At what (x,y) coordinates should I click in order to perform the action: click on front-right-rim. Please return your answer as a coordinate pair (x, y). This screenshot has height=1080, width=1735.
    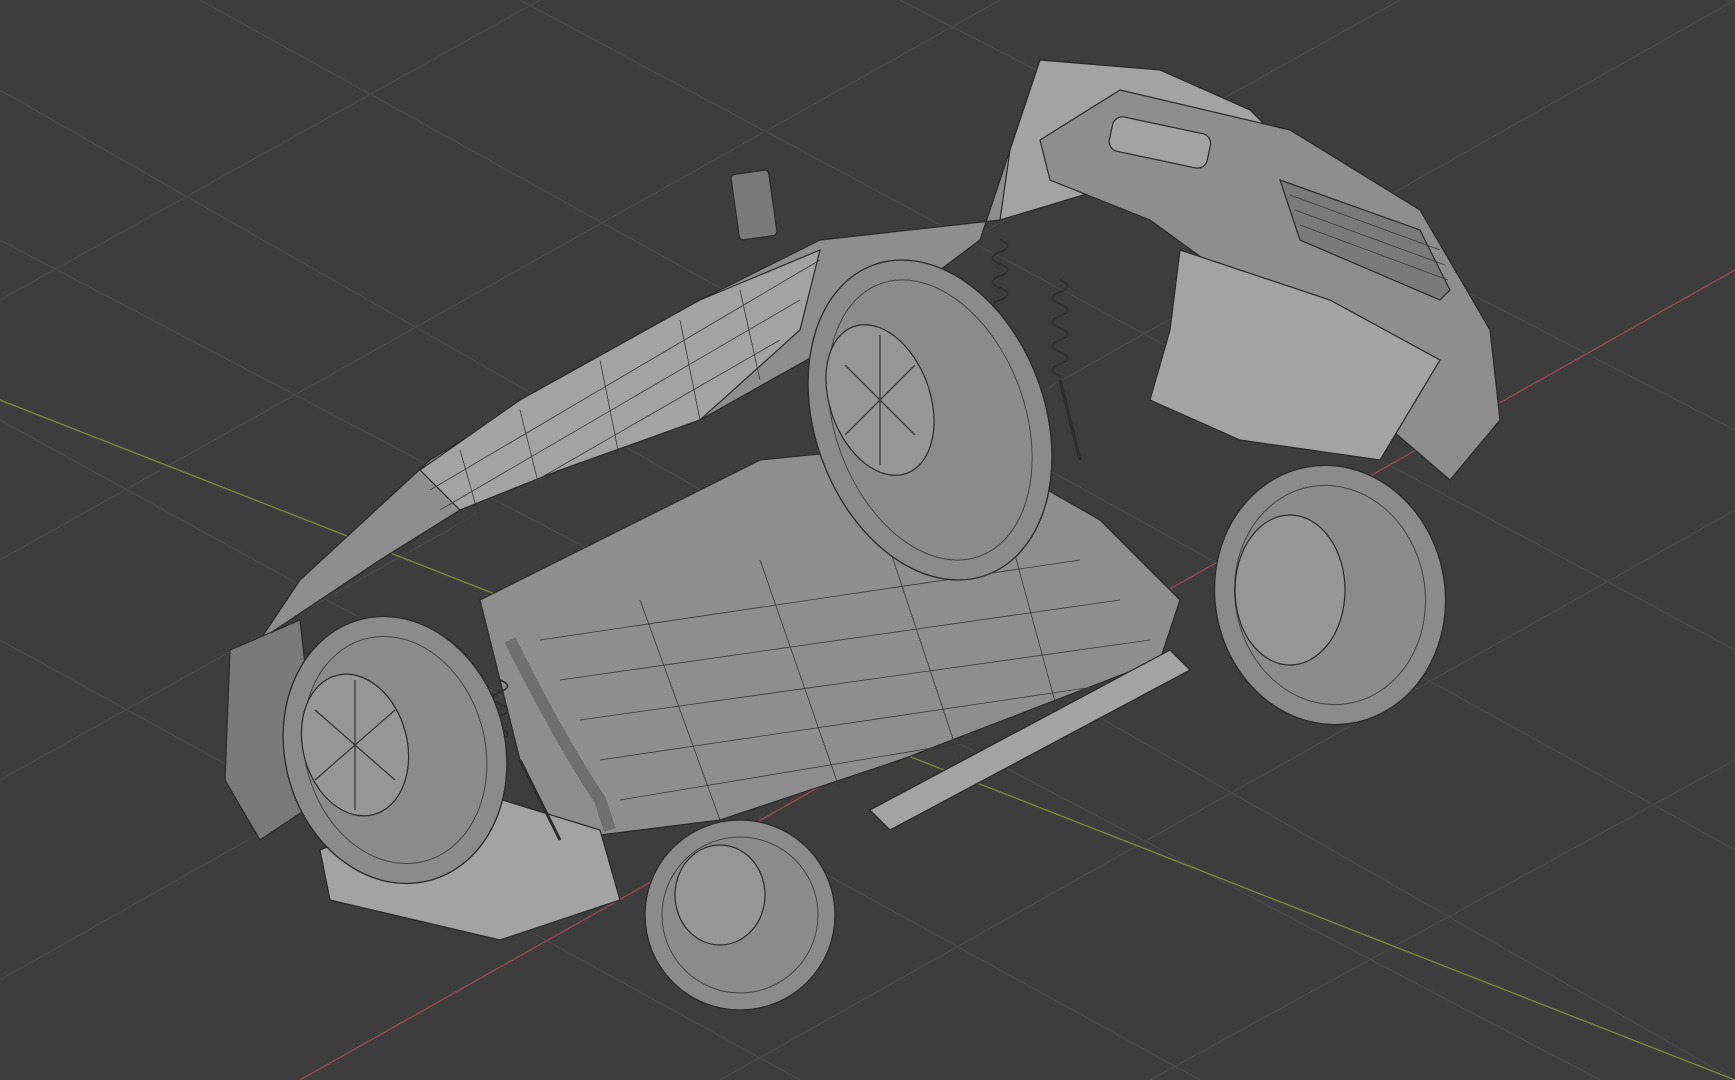
    Looking at the image, I should click on (1290, 590).